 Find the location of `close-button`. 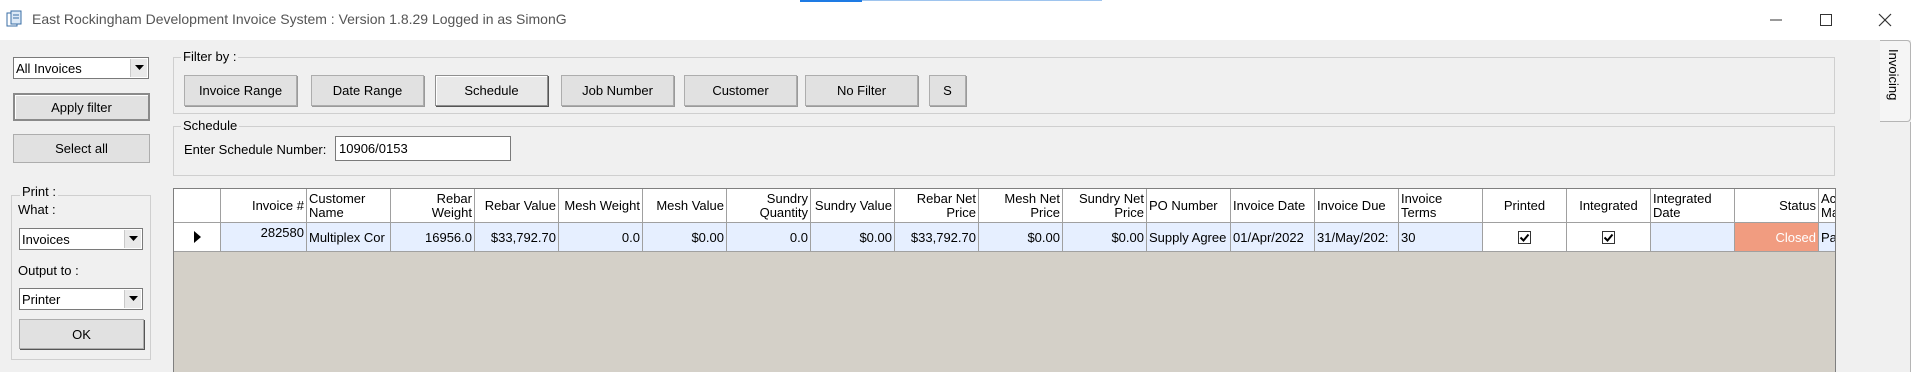

close-button is located at coordinates (1885, 20).